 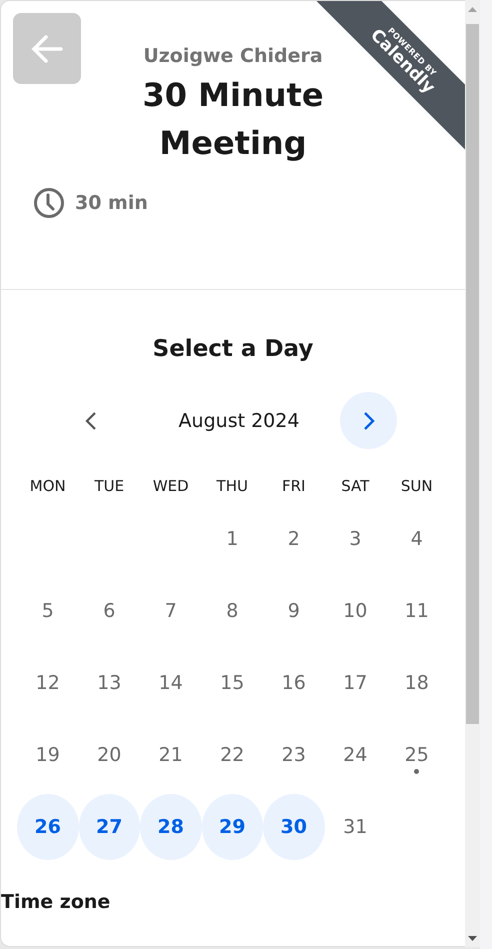 What do you see at coordinates (233, 56) in the screenshot?
I see `host-name: Uzoigwe Chidera` at bounding box center [233, 56].